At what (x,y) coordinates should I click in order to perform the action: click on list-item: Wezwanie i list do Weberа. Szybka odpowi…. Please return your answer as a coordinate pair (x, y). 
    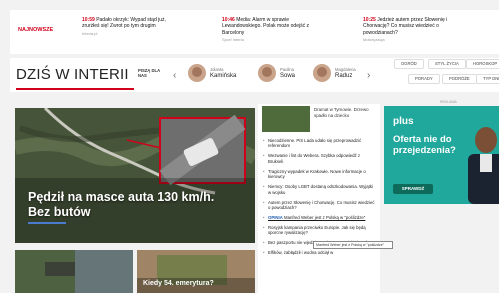
    Looking at the image, I should click on (319, 158).